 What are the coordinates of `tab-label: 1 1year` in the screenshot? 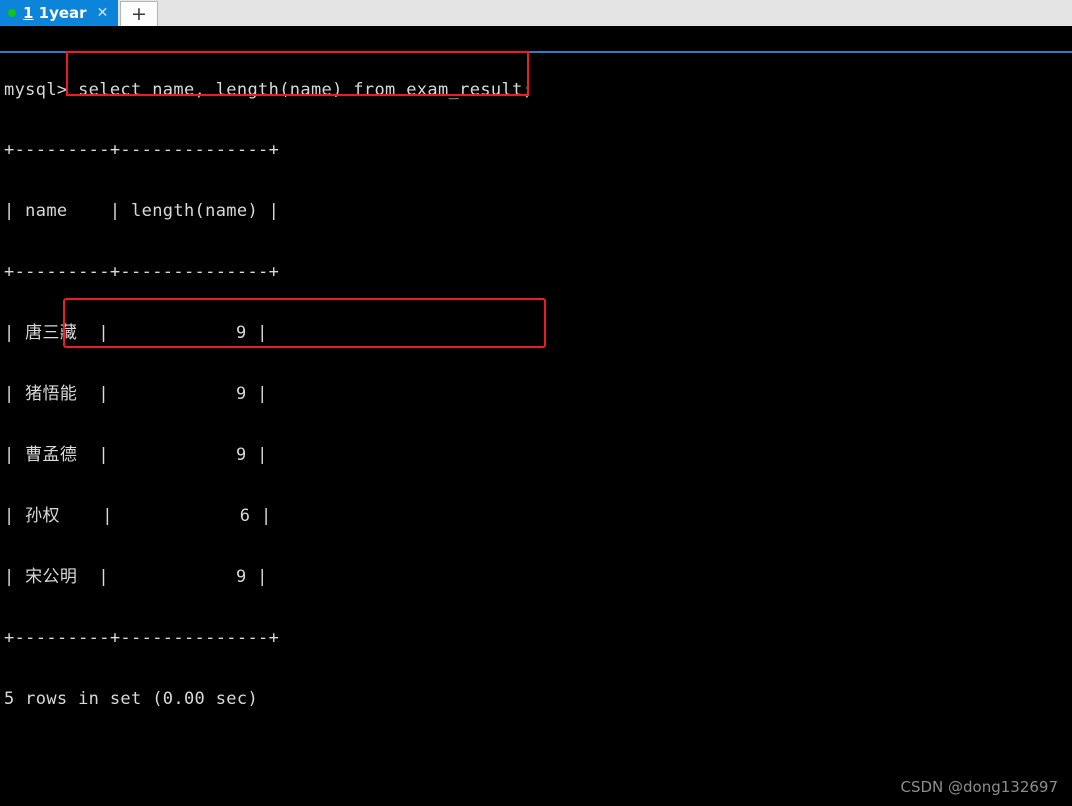 It's located at (55, 13).